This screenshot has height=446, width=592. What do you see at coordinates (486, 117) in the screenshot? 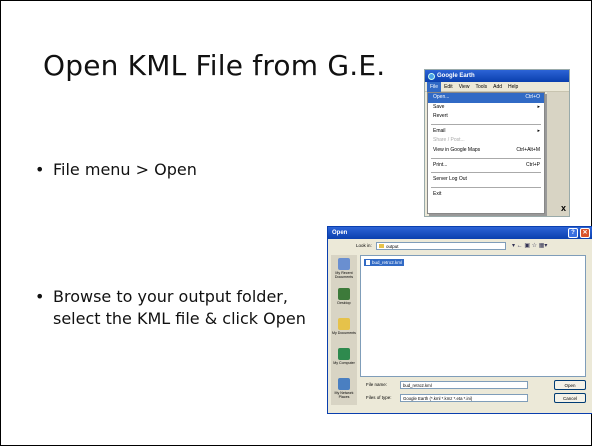
I see `menu-item-revert: Revert` at bounding box center [486, 117].